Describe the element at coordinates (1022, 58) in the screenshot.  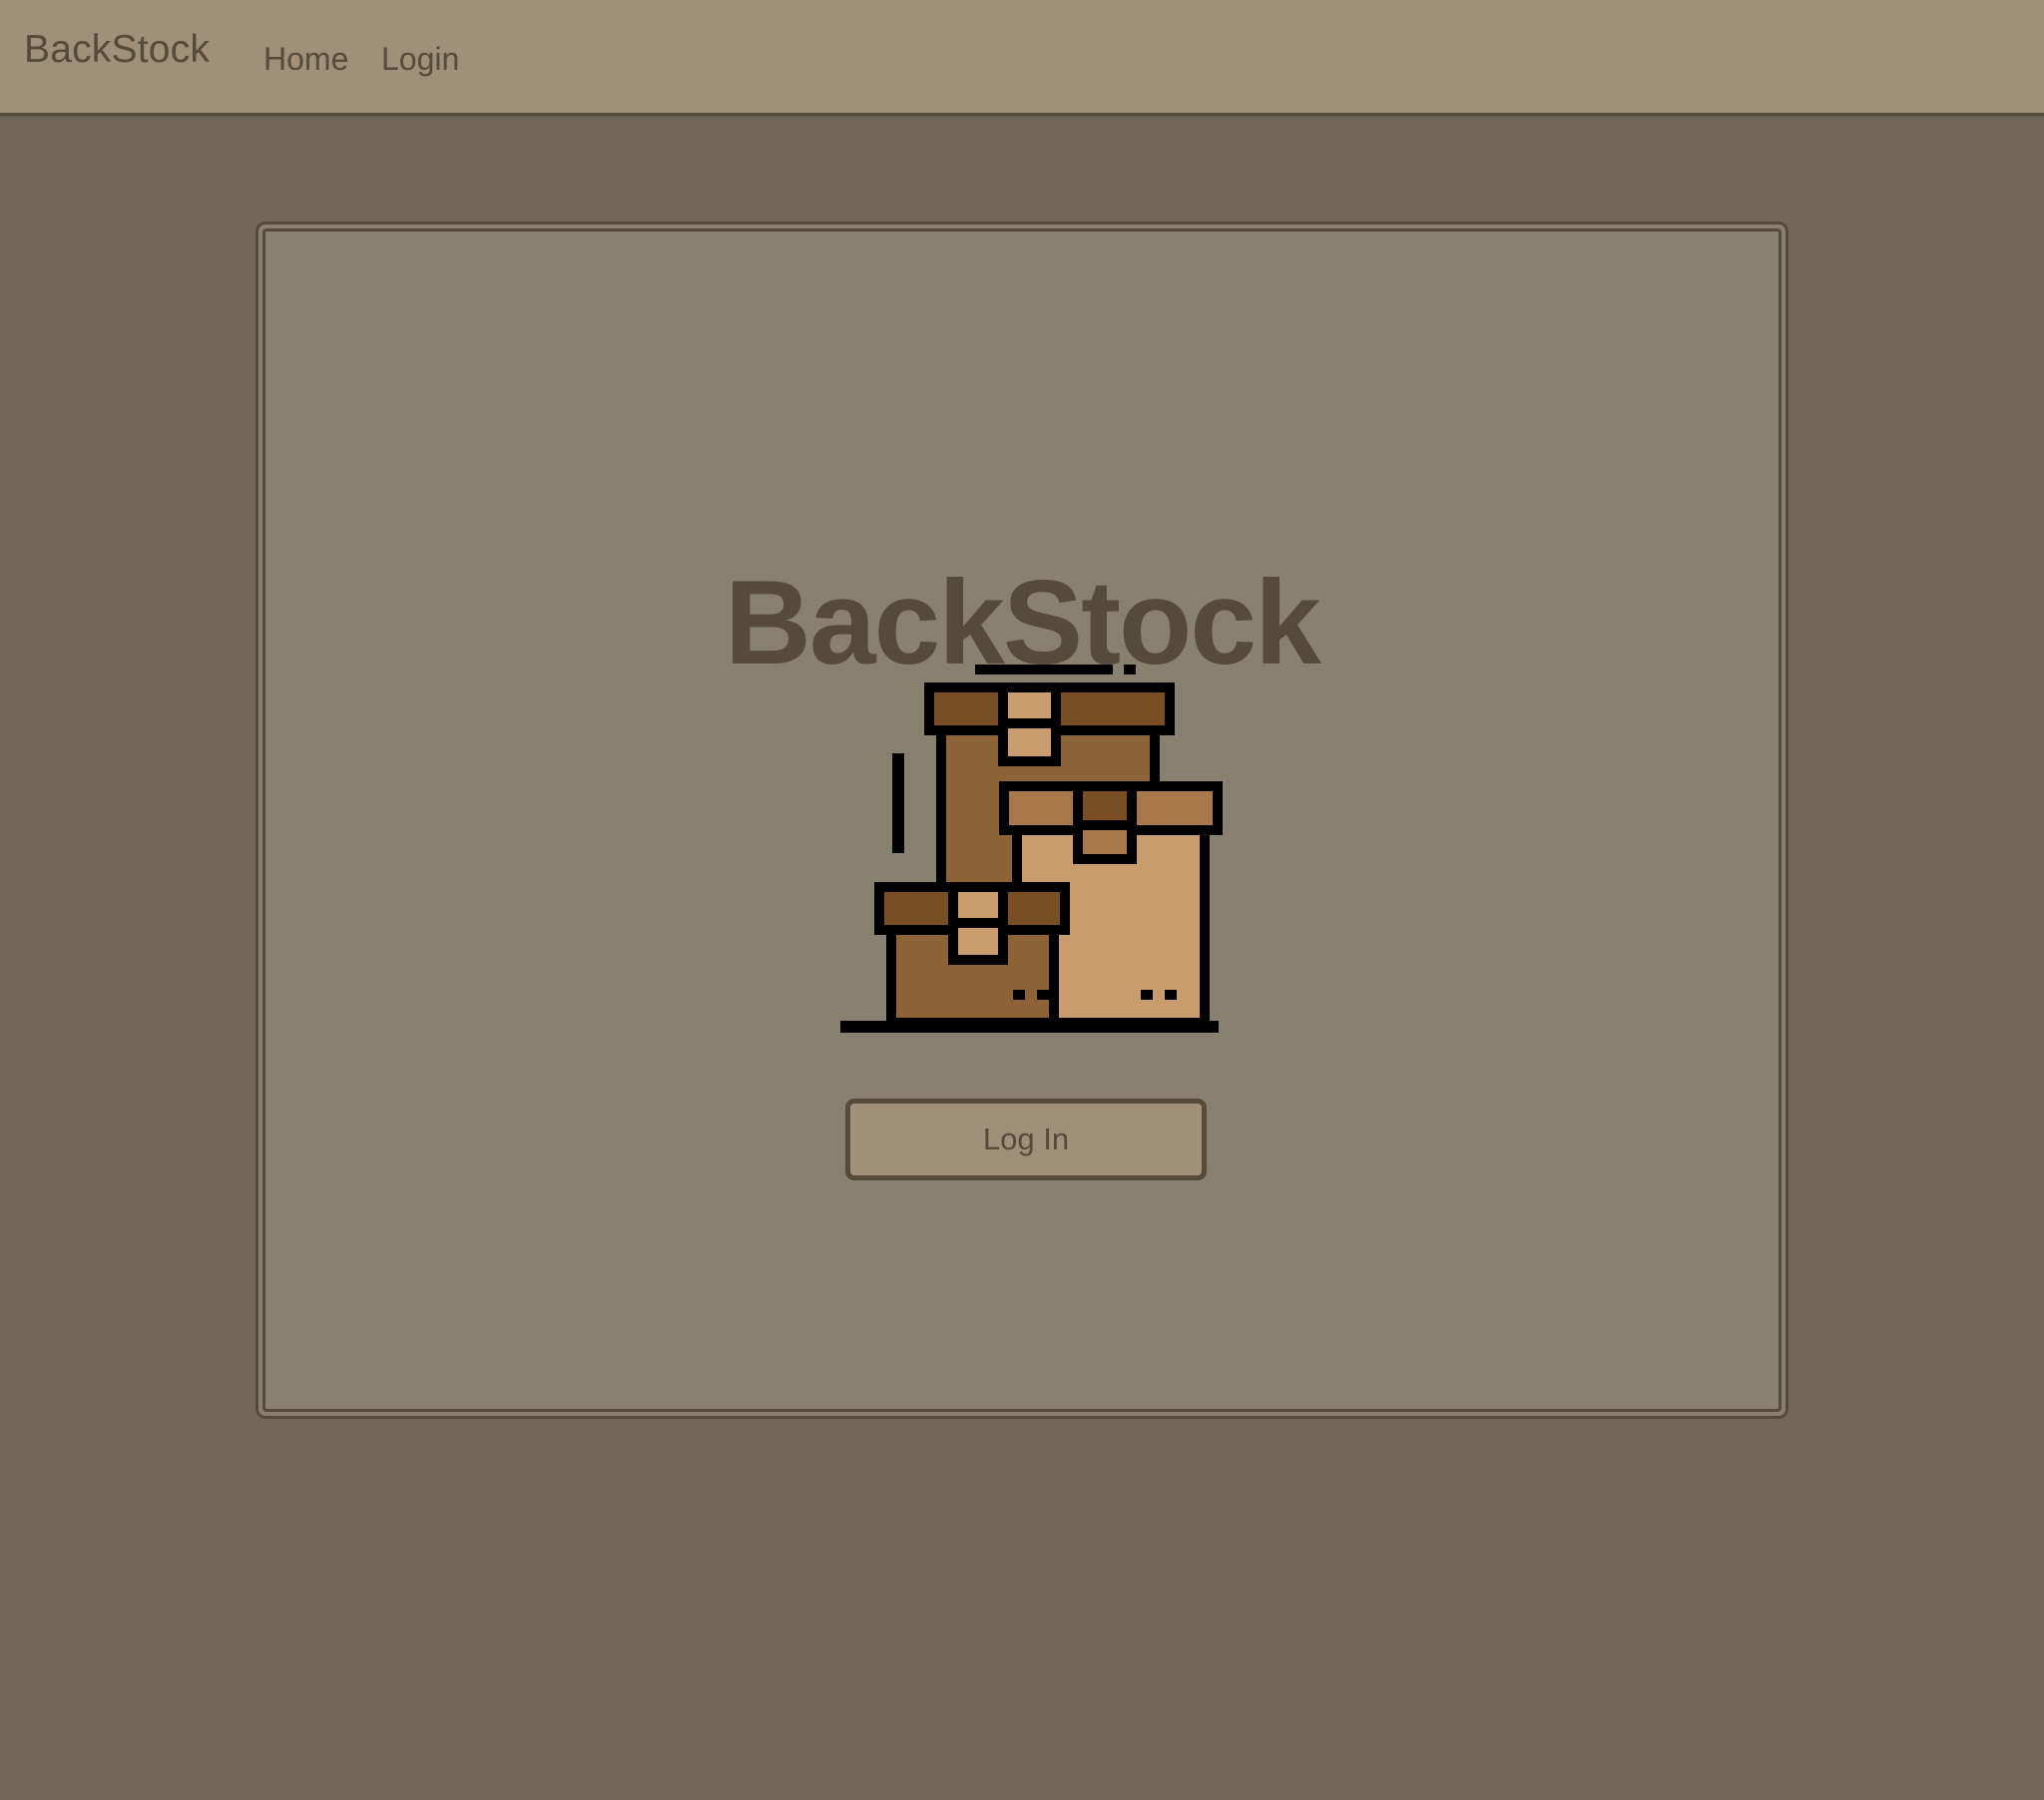
I see `top-navbar: BackStock Home Login` at that location.